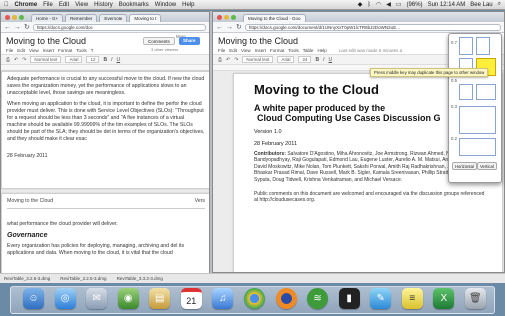 Image resolution: width=505 pixels, height=316 pixels. What do you see at coordinates (444, 298) in the screenshot?
I see `excel-icon: X` at bounding box center [444, 298].